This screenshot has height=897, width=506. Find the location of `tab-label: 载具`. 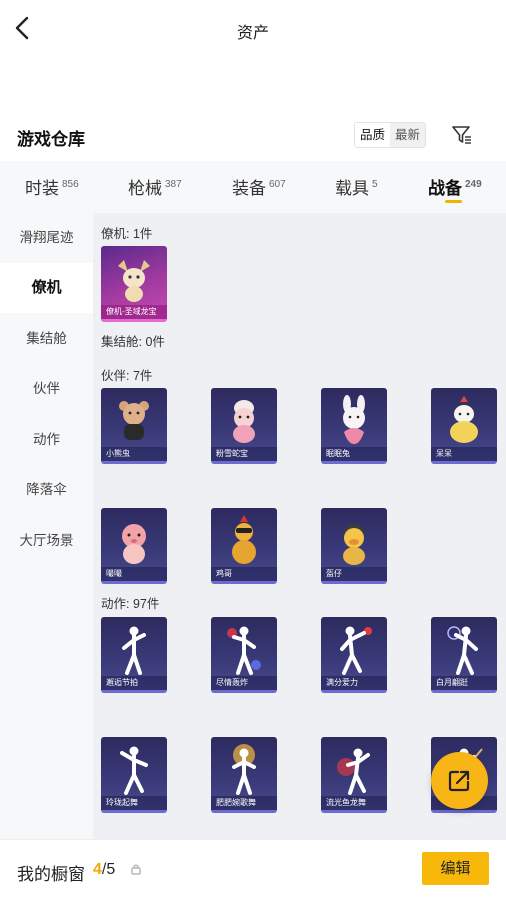

tab-label: 载具 is located at coordinates (352, 188).